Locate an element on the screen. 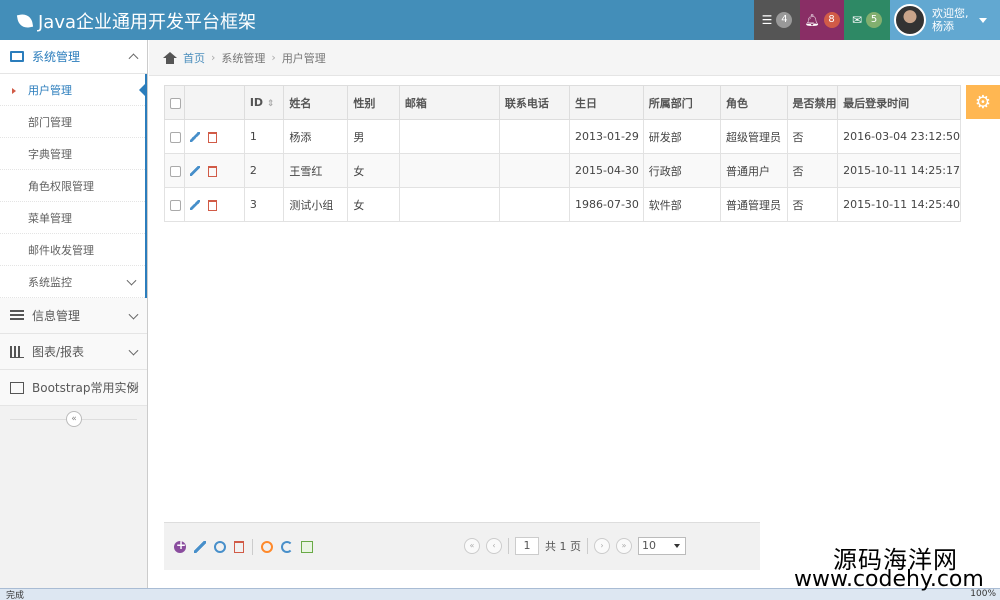  breadcrumb-section-link: 系统管理 is located at coordinates (243, 58).